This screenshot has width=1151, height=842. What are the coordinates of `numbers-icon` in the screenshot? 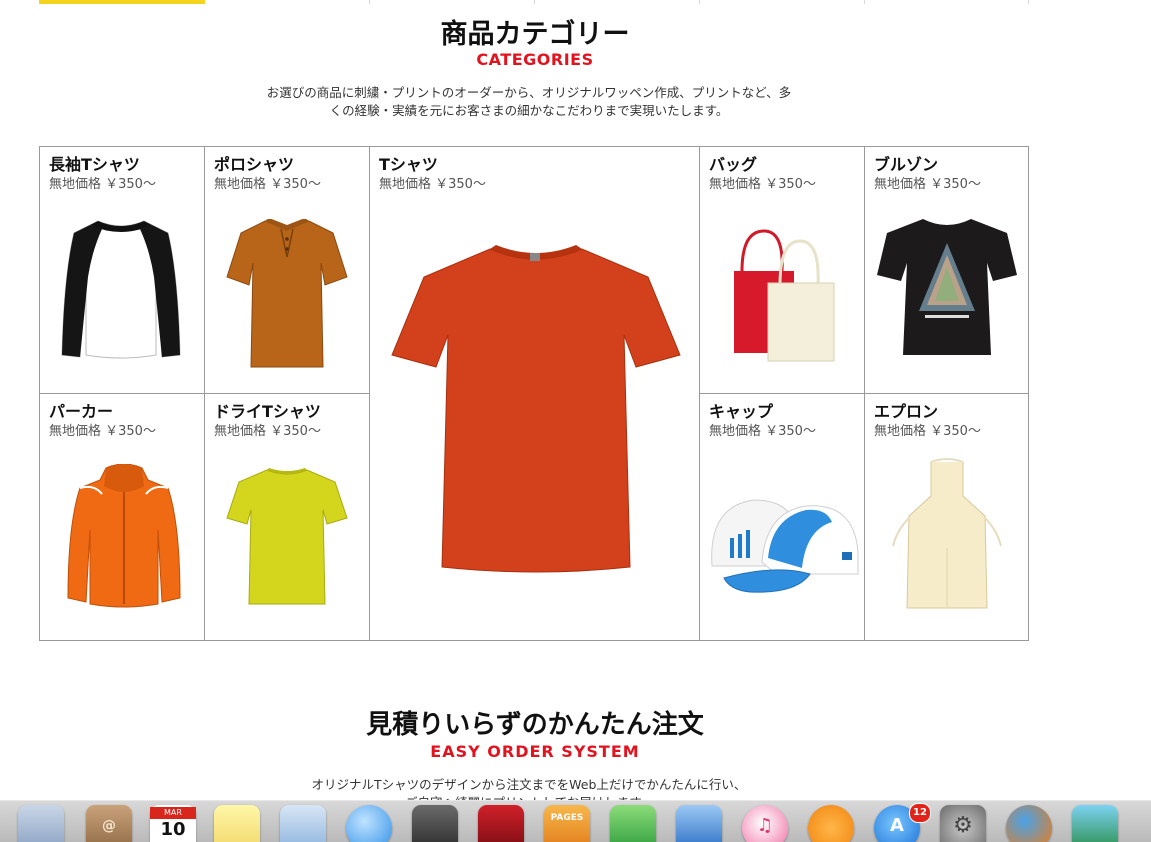 It's located at (633, 823).